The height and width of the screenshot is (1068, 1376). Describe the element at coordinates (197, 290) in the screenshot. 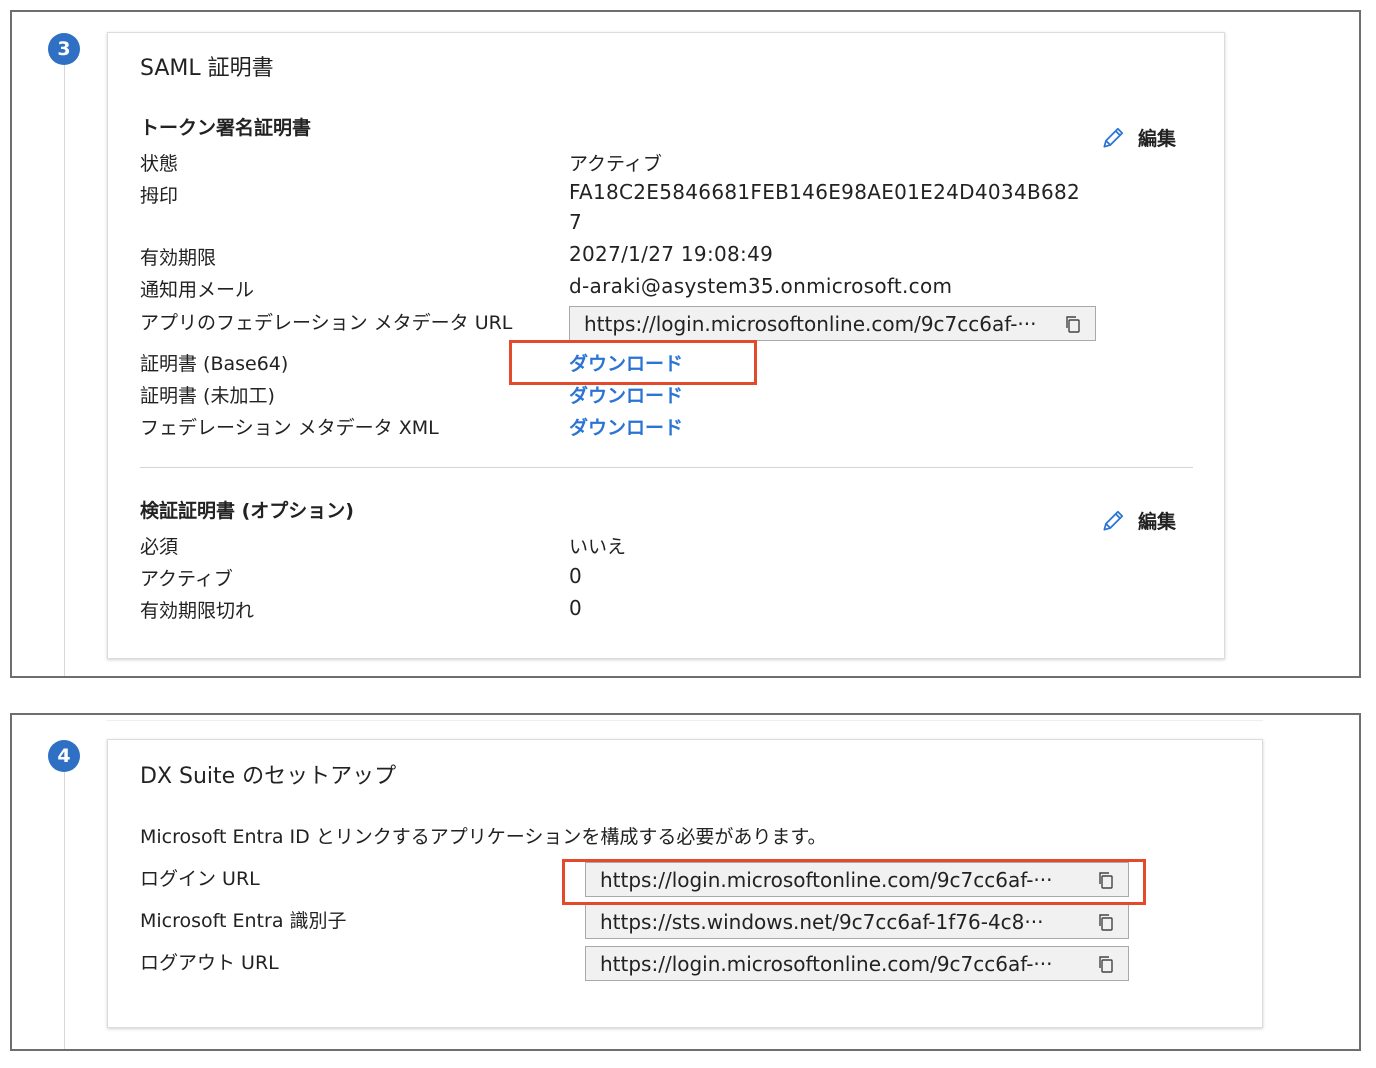

I see `notify-email-label: 通知用メール` at that location.